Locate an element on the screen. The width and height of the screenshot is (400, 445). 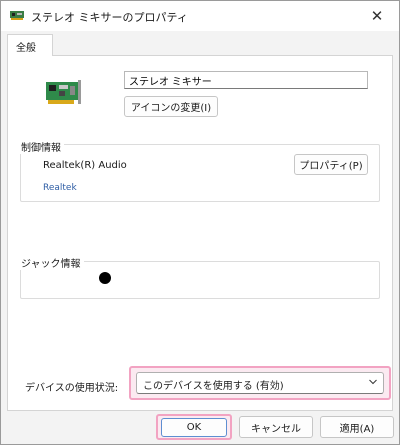
change-icon-button: アイコンの変更(I) is located at coordinates (171, 106).